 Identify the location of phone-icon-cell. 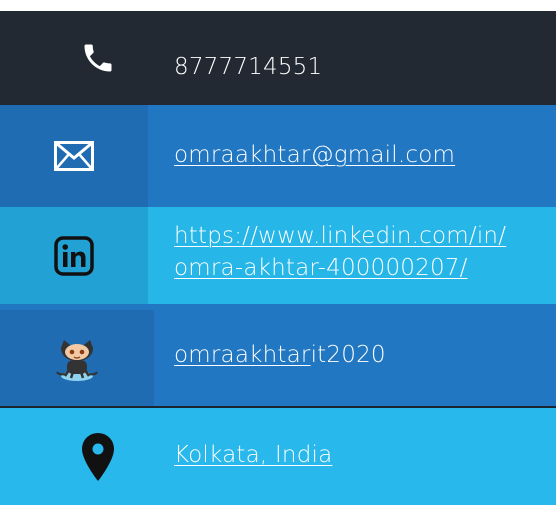
(98, 58).